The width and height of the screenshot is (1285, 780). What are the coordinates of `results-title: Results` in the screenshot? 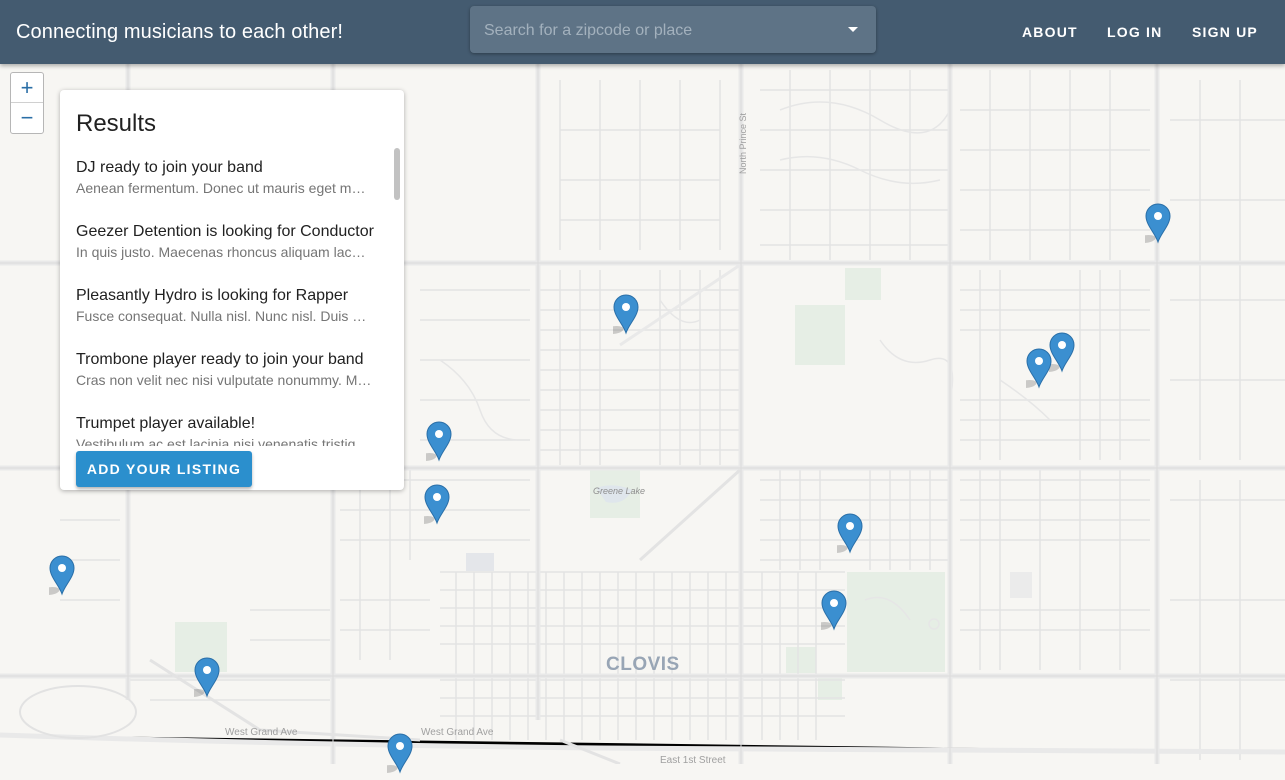 It's located at (116, 123).